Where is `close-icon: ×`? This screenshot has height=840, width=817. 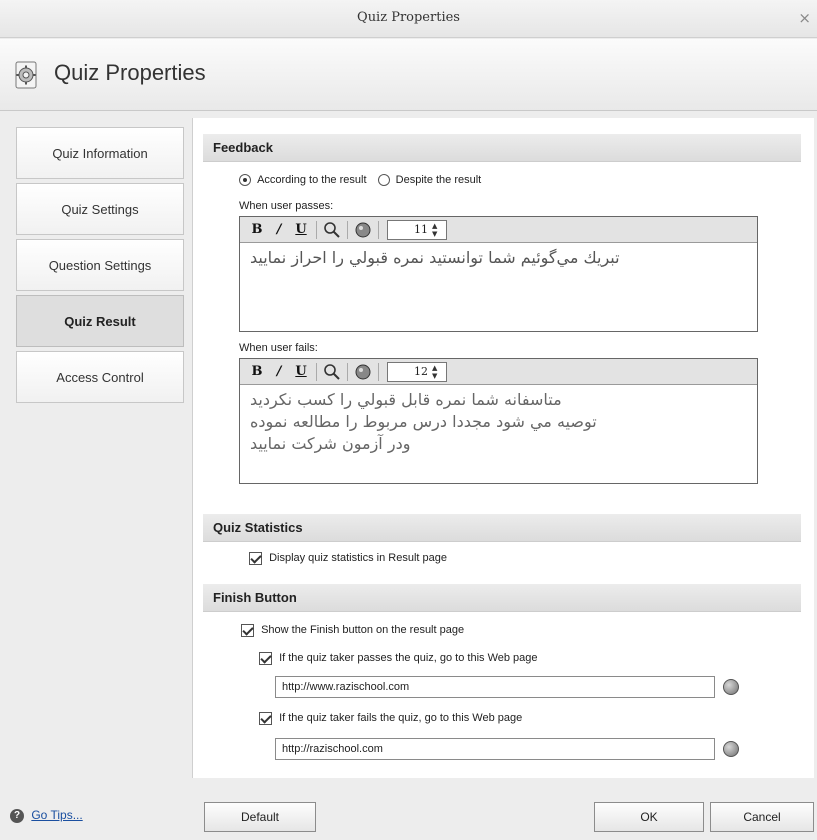
close-icon: × is located at coordinates (804, 18).